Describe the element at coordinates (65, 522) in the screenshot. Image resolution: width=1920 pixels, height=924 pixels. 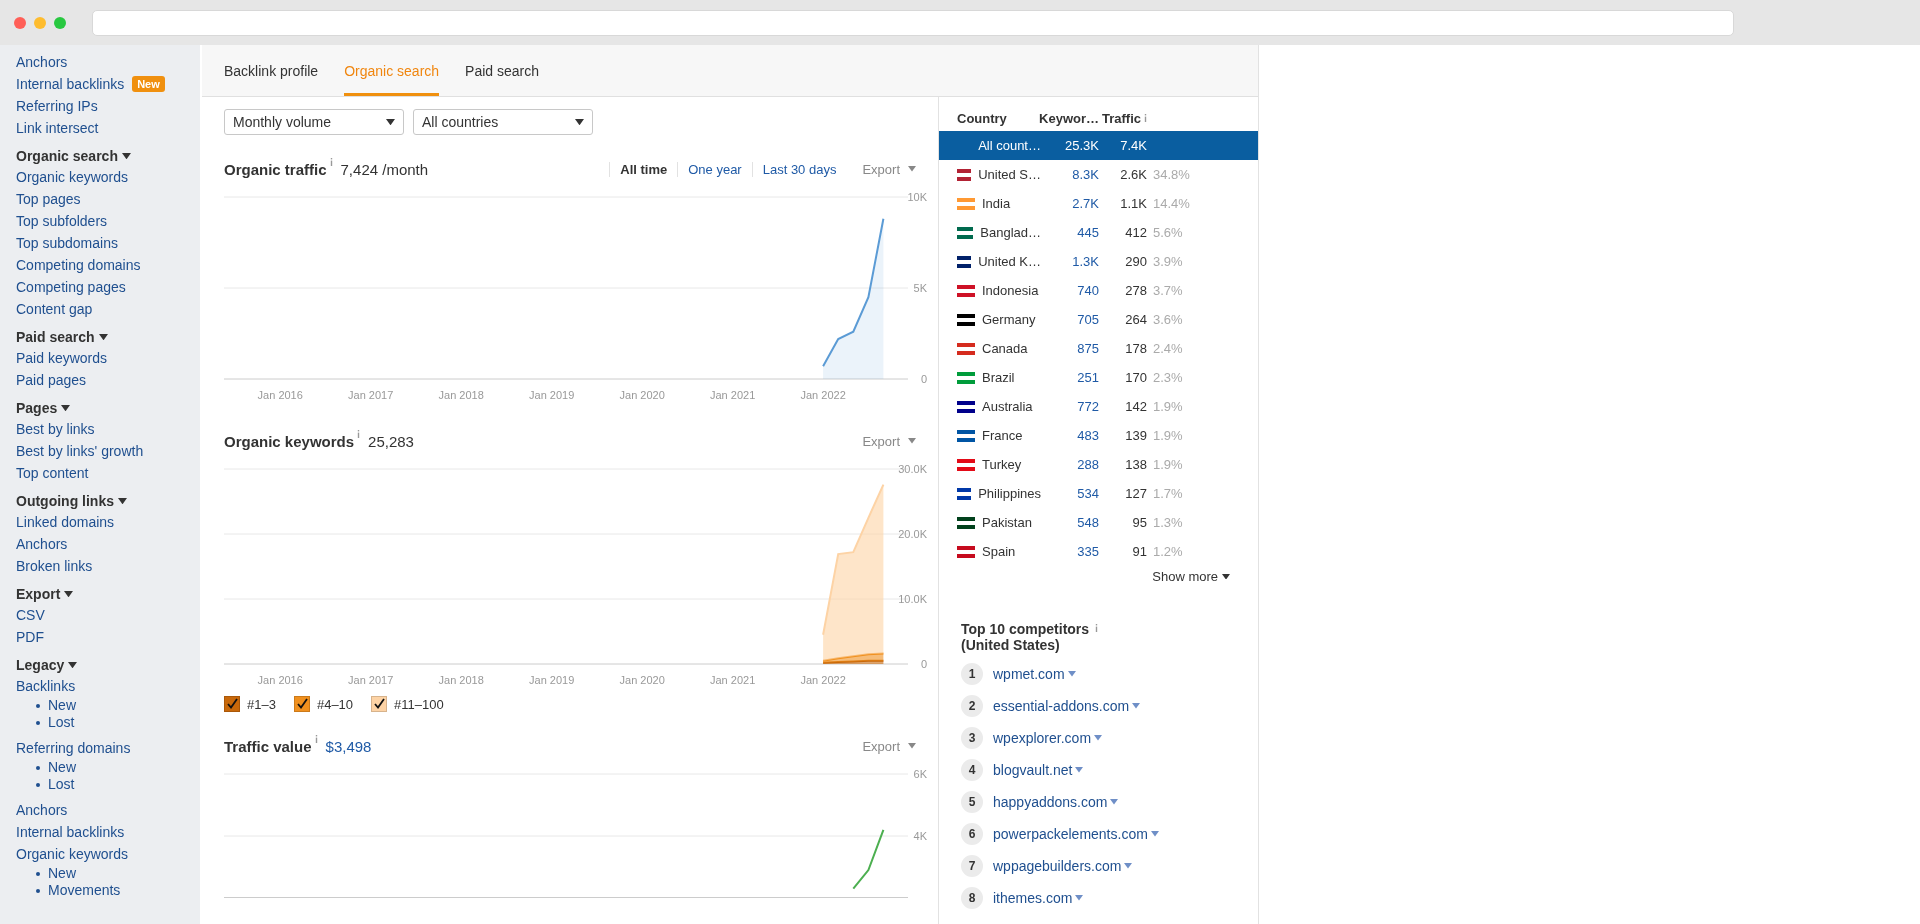
I see `sidebar-link: Linked domains` at that location.